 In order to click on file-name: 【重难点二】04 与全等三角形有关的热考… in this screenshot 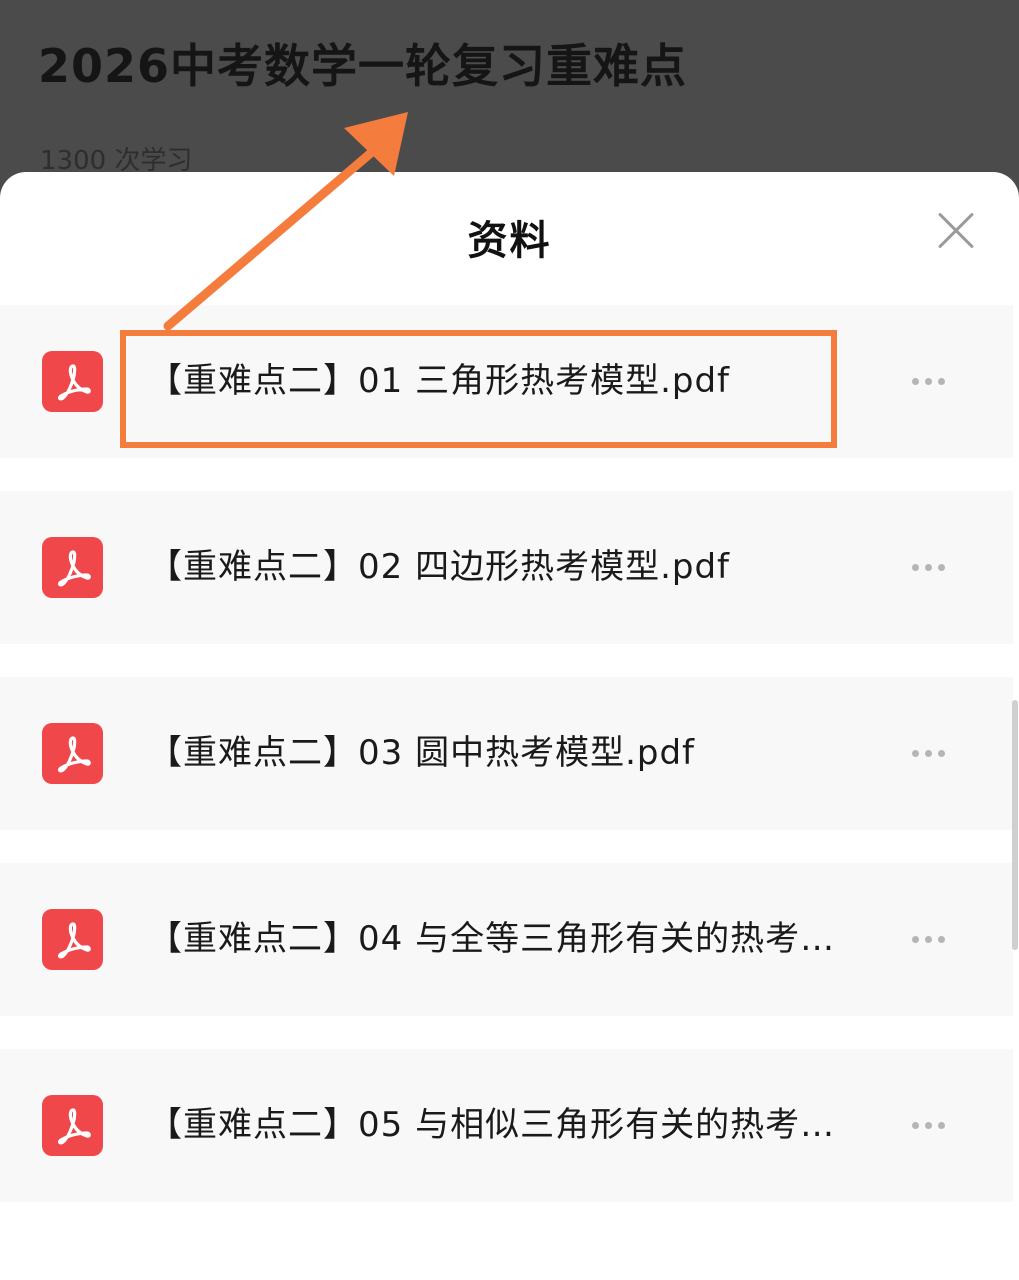, I will do `click(492, 939)`.